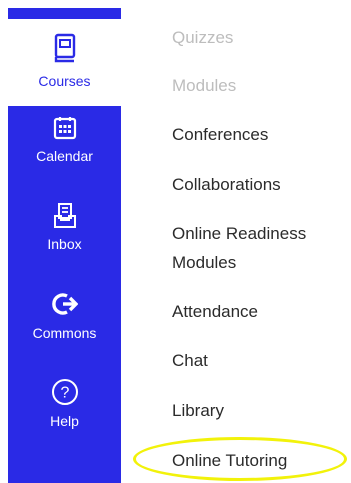 This screenshot has height=483, width=351. I want to click on nav-item-label: Help, so click(64, 421).